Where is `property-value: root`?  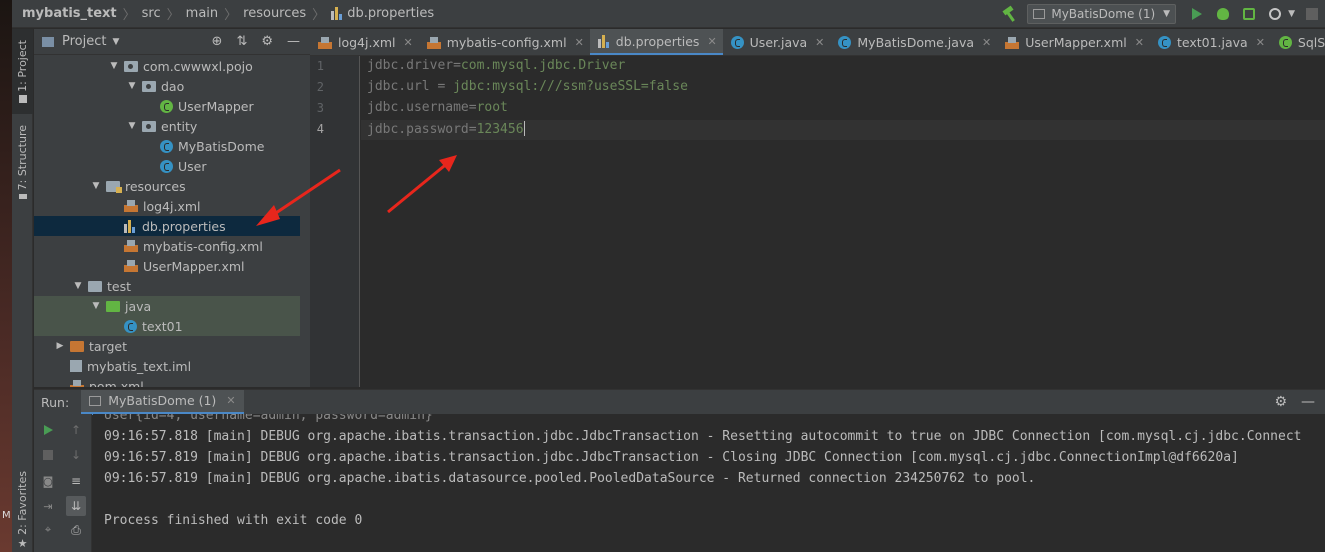
property-value: root is located at coordinates (492, 107).